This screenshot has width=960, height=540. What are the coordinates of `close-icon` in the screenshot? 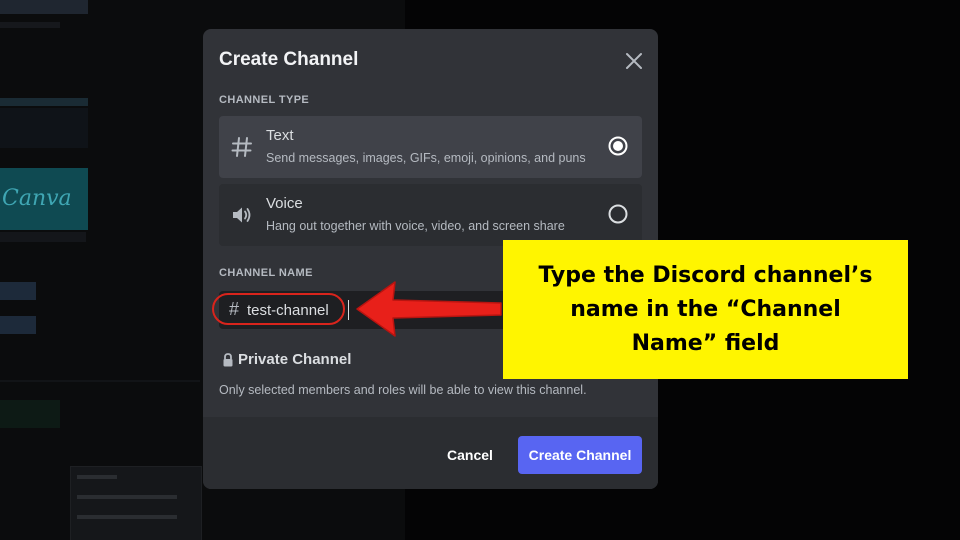 It's located at (634, 61).